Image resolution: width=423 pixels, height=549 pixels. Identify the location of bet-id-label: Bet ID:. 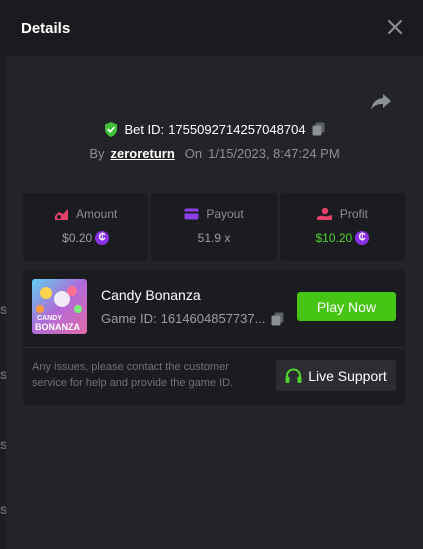
(144, 129).